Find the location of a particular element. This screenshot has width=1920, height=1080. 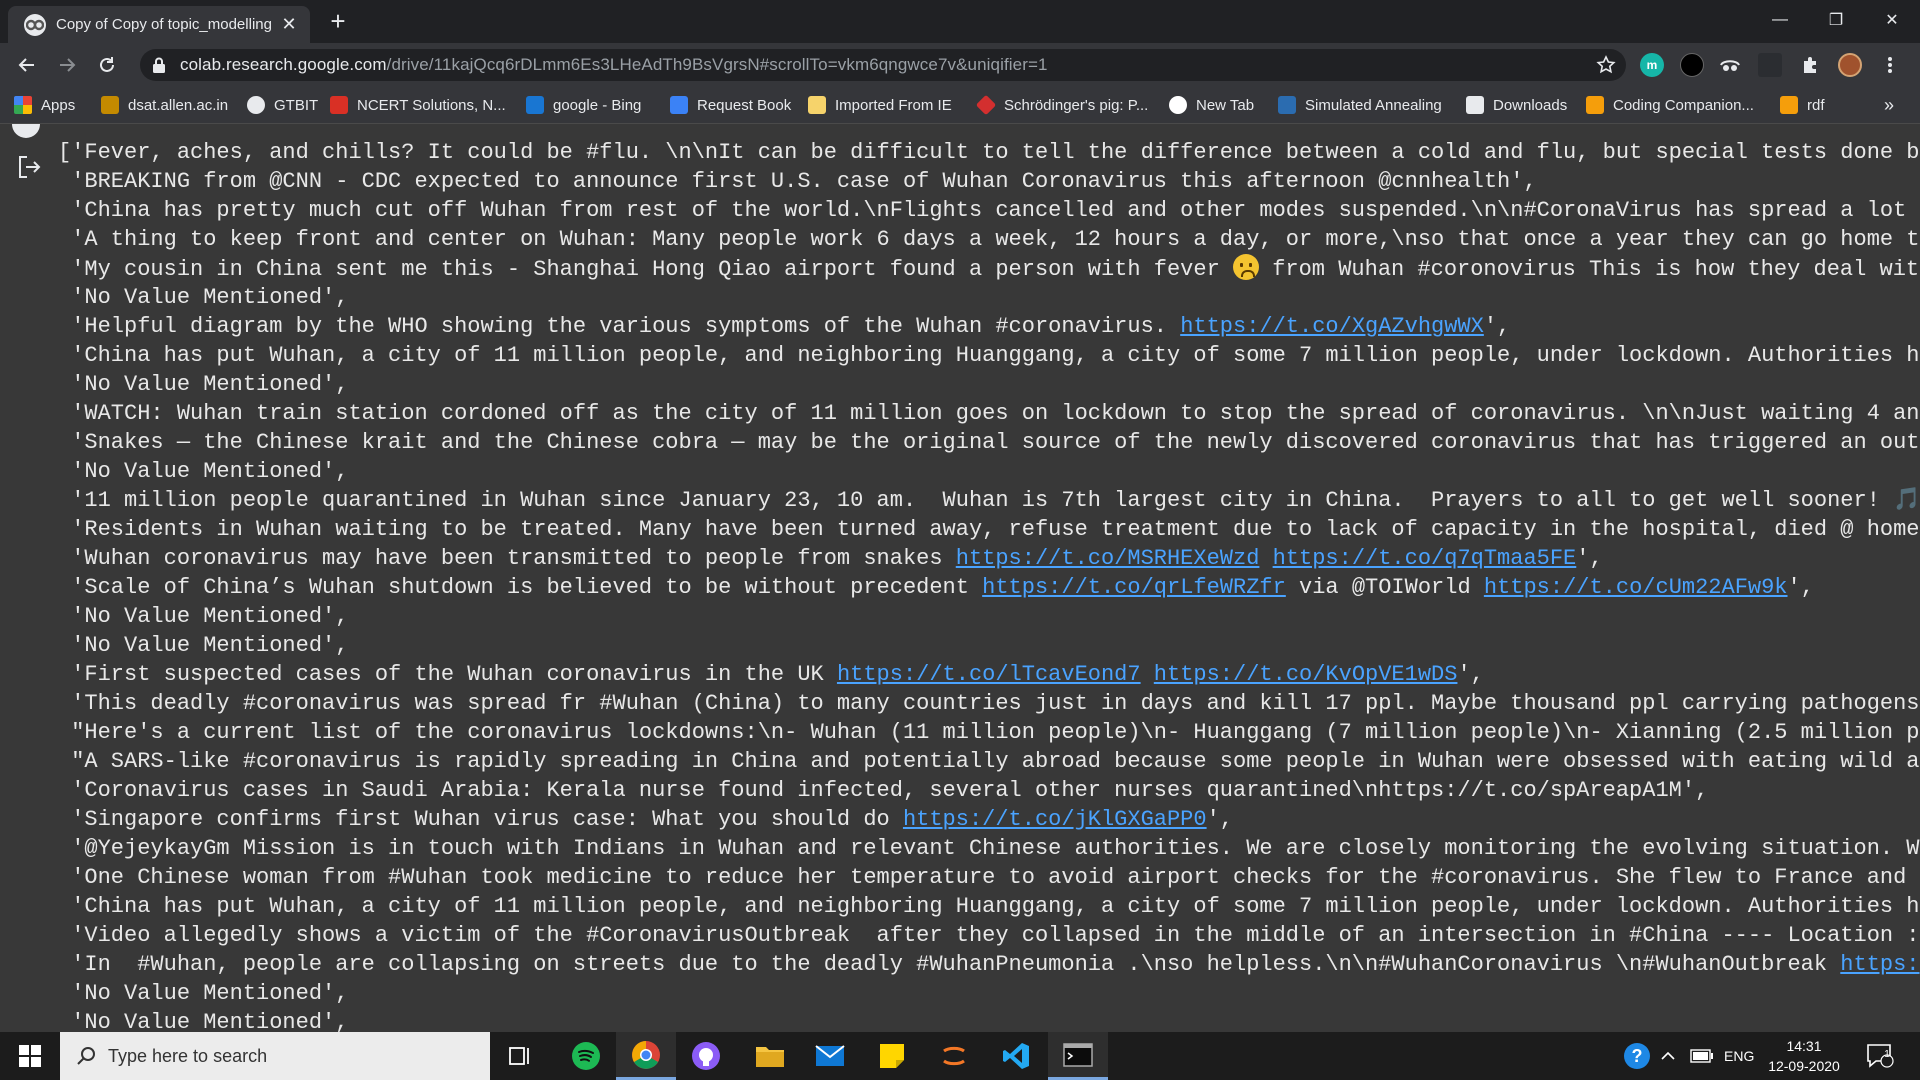

taskbar-chrome is located at coordinates (646, 1056).